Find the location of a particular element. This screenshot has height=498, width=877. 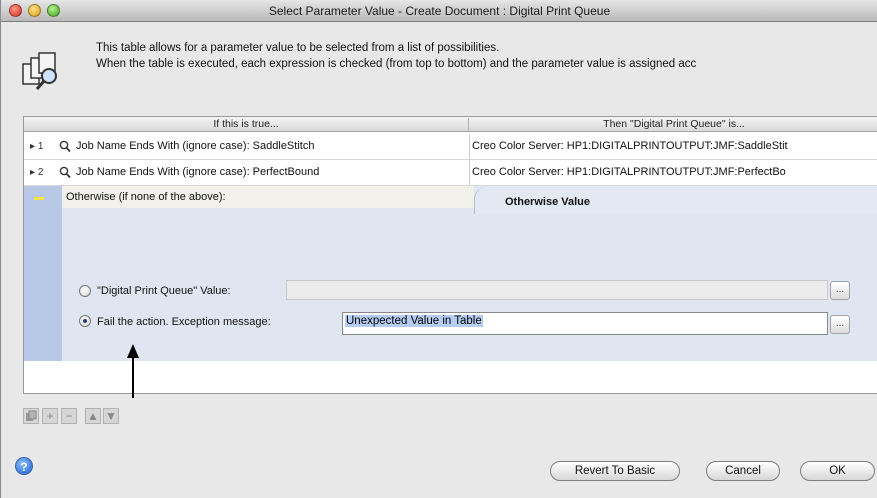

row-disclosure-triangle: ▸ 2 is located at coordinates (36, 172).